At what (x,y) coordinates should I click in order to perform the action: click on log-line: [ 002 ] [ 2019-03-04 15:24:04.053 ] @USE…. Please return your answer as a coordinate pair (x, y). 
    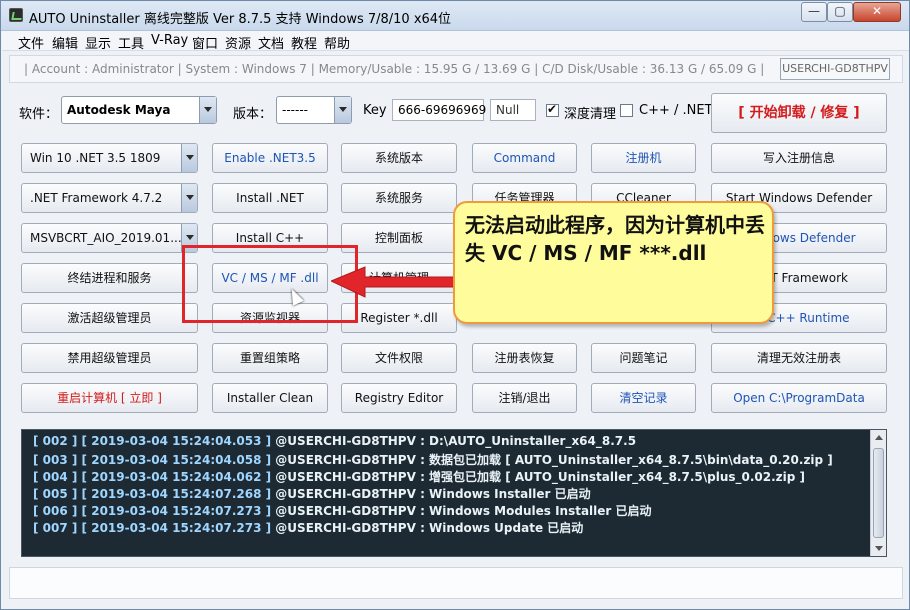
    Looking at the image, I should click on (334, 441).